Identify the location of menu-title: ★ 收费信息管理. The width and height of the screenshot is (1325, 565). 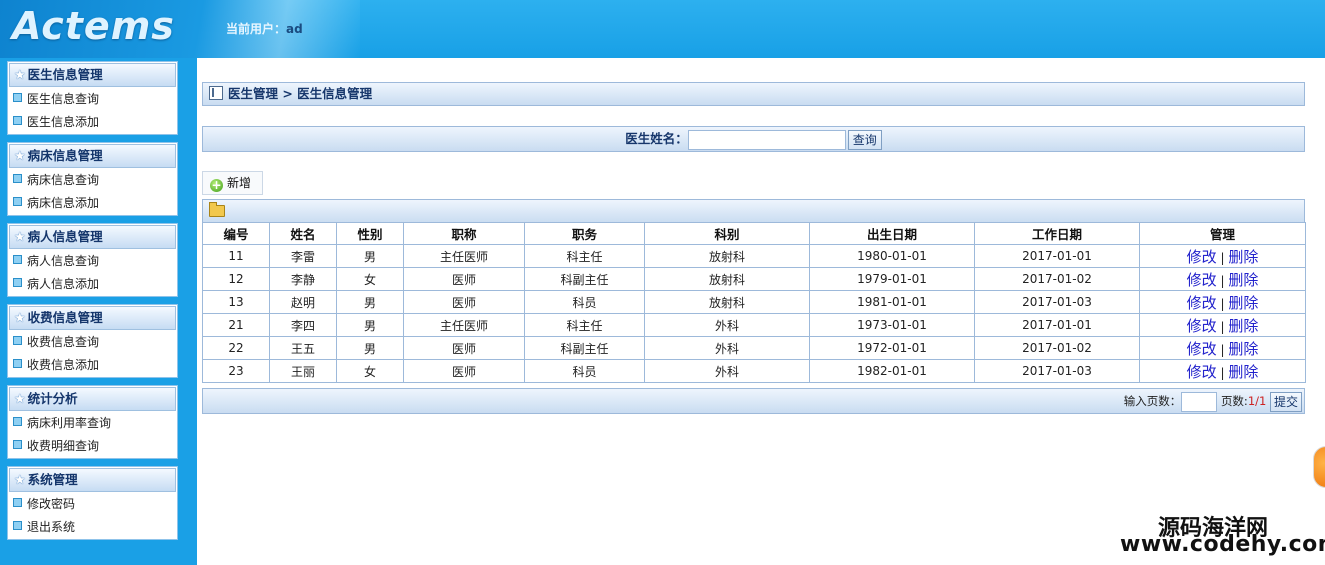
(92, 318).